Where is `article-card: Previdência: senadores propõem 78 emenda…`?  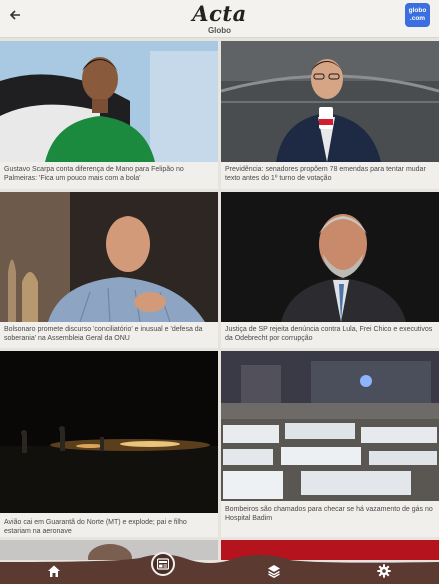 article-card: Previdência: senadores propõem 78 emenda… is located at coordinates (330, 115).